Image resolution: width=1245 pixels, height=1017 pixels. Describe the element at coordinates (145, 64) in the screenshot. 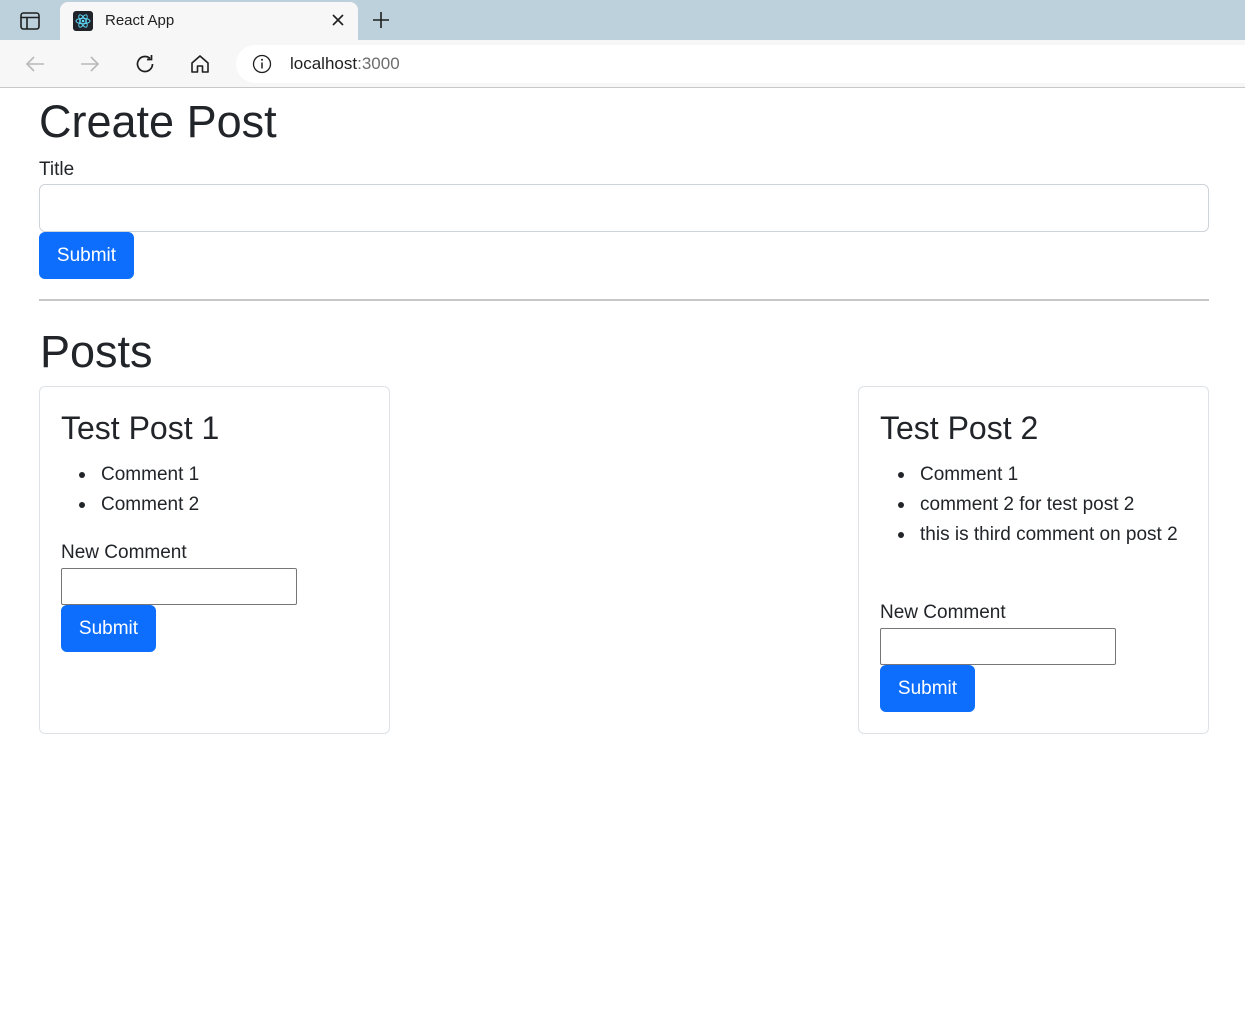

I see `reload-icon` at that location.